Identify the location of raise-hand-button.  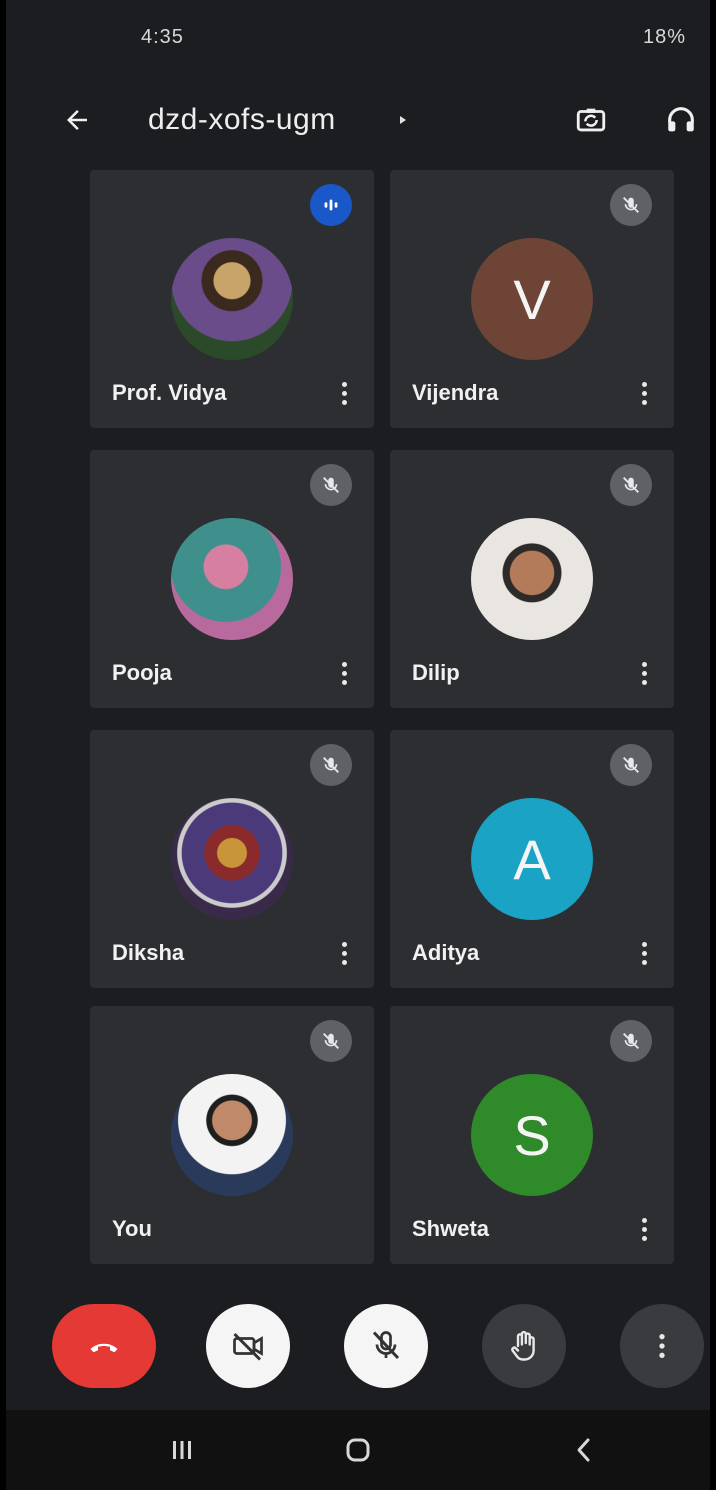
(524, 1346).